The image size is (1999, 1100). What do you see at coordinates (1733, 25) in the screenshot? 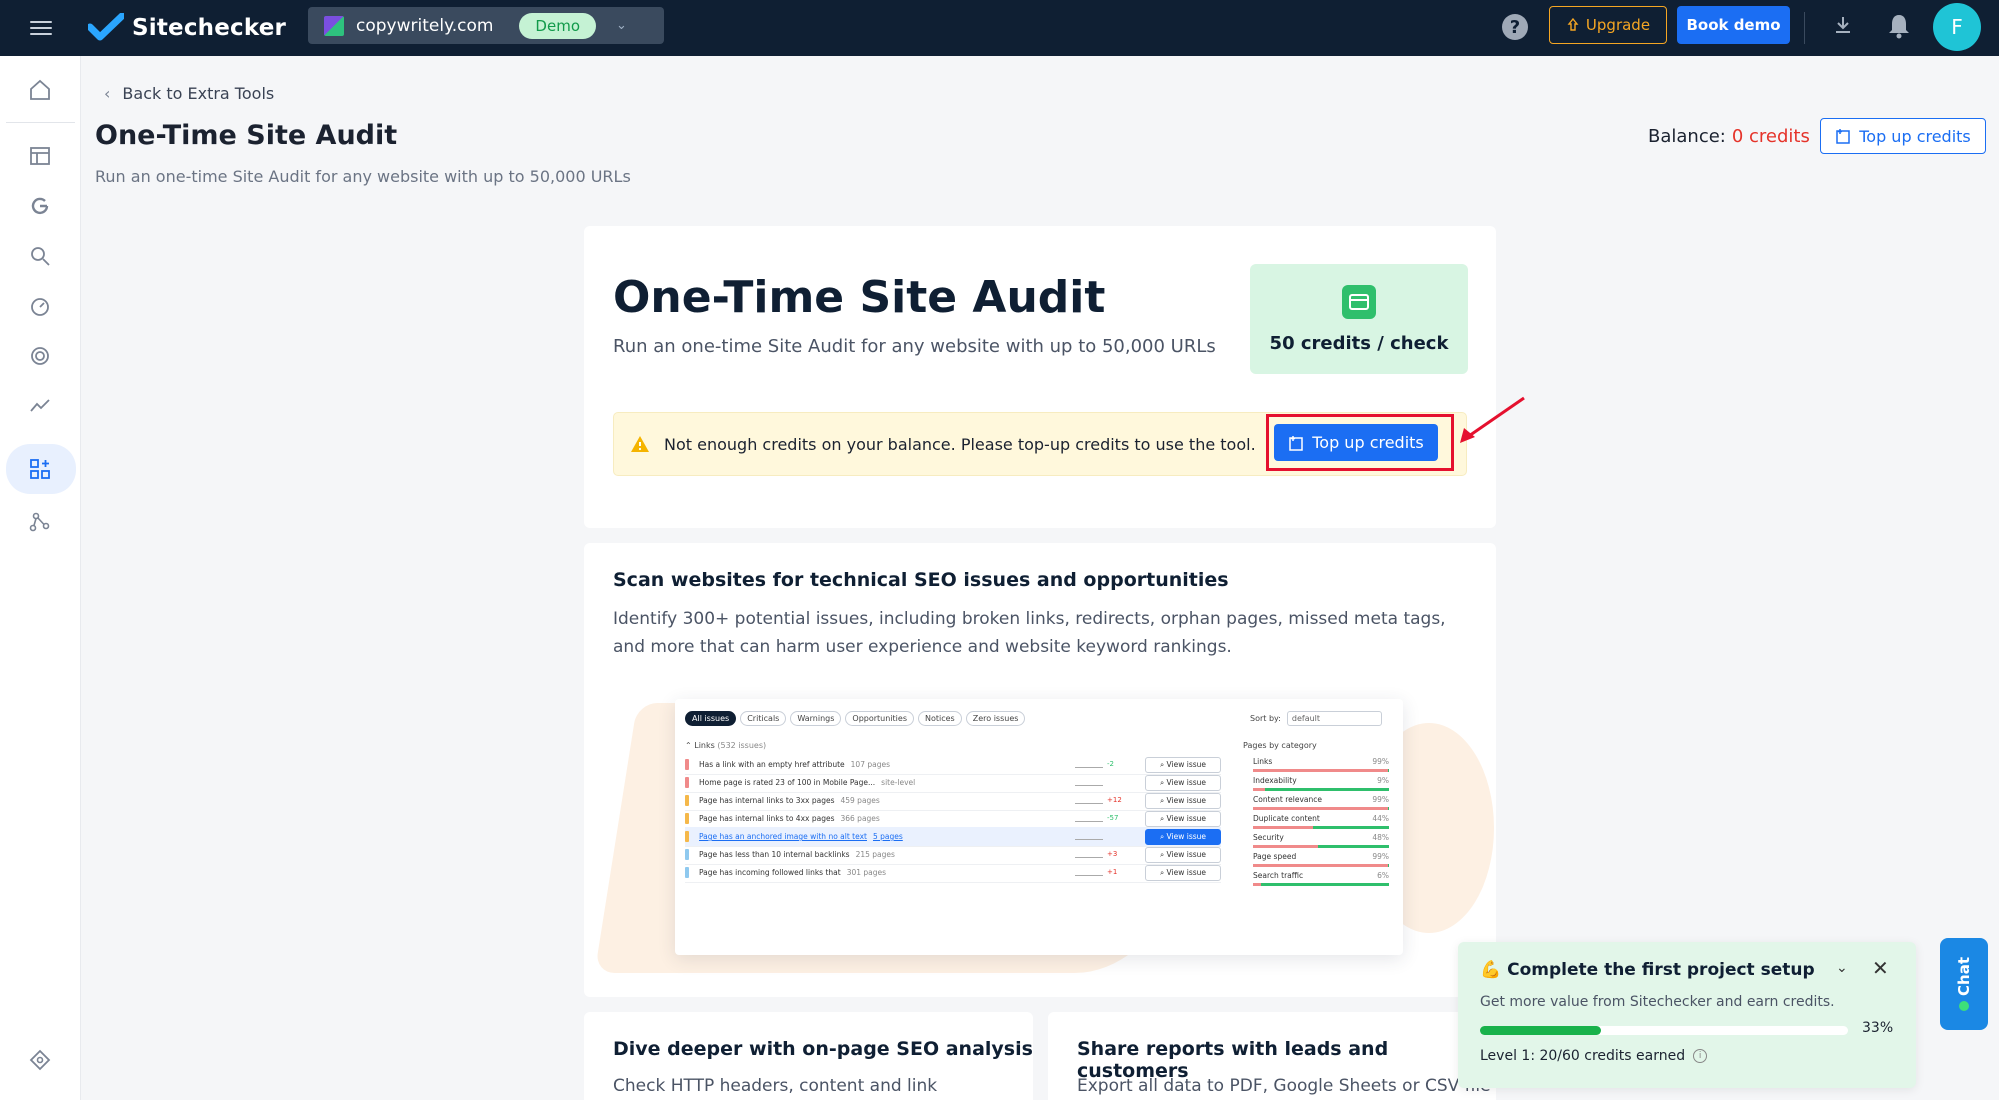
I see `book-demo-button: Book demo` at bounding box center [1733, 25].